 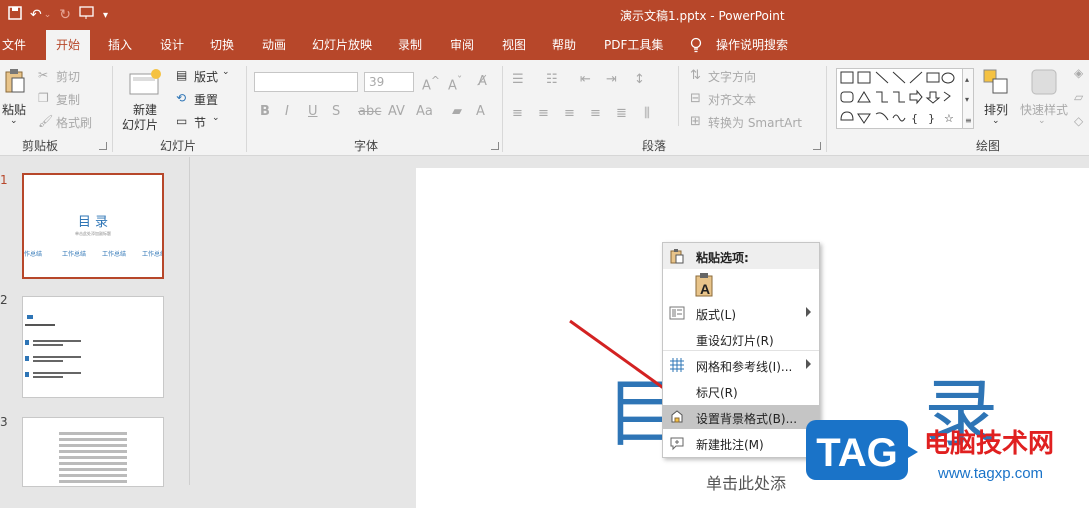 I want to click on watermark-brand: TAG, so click(x=856, y=453).